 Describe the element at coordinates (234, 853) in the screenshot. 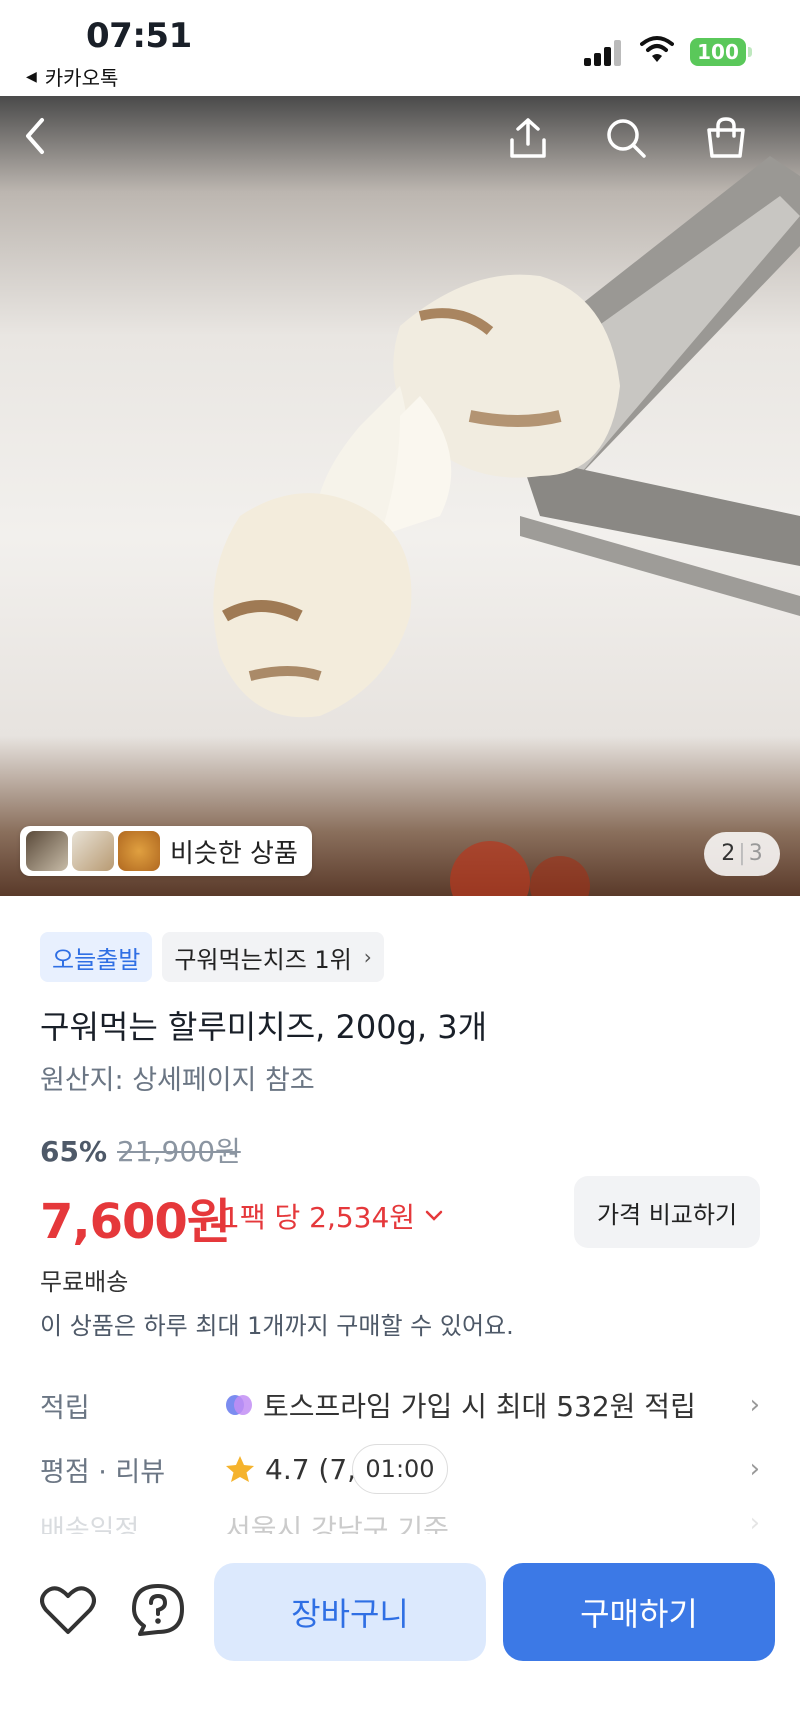

I see `similar-products-label: 비슷한 상품` at that location.